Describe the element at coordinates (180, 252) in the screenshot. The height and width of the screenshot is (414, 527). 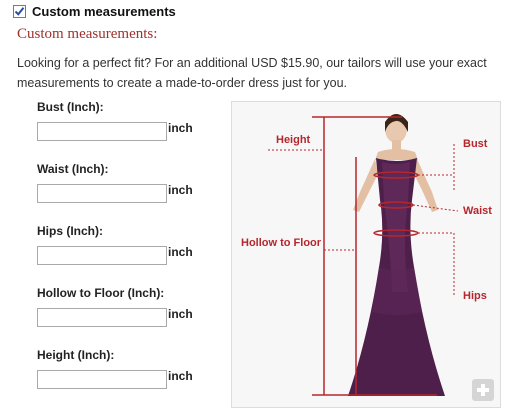
I see `hips-unit: inch` at that location.